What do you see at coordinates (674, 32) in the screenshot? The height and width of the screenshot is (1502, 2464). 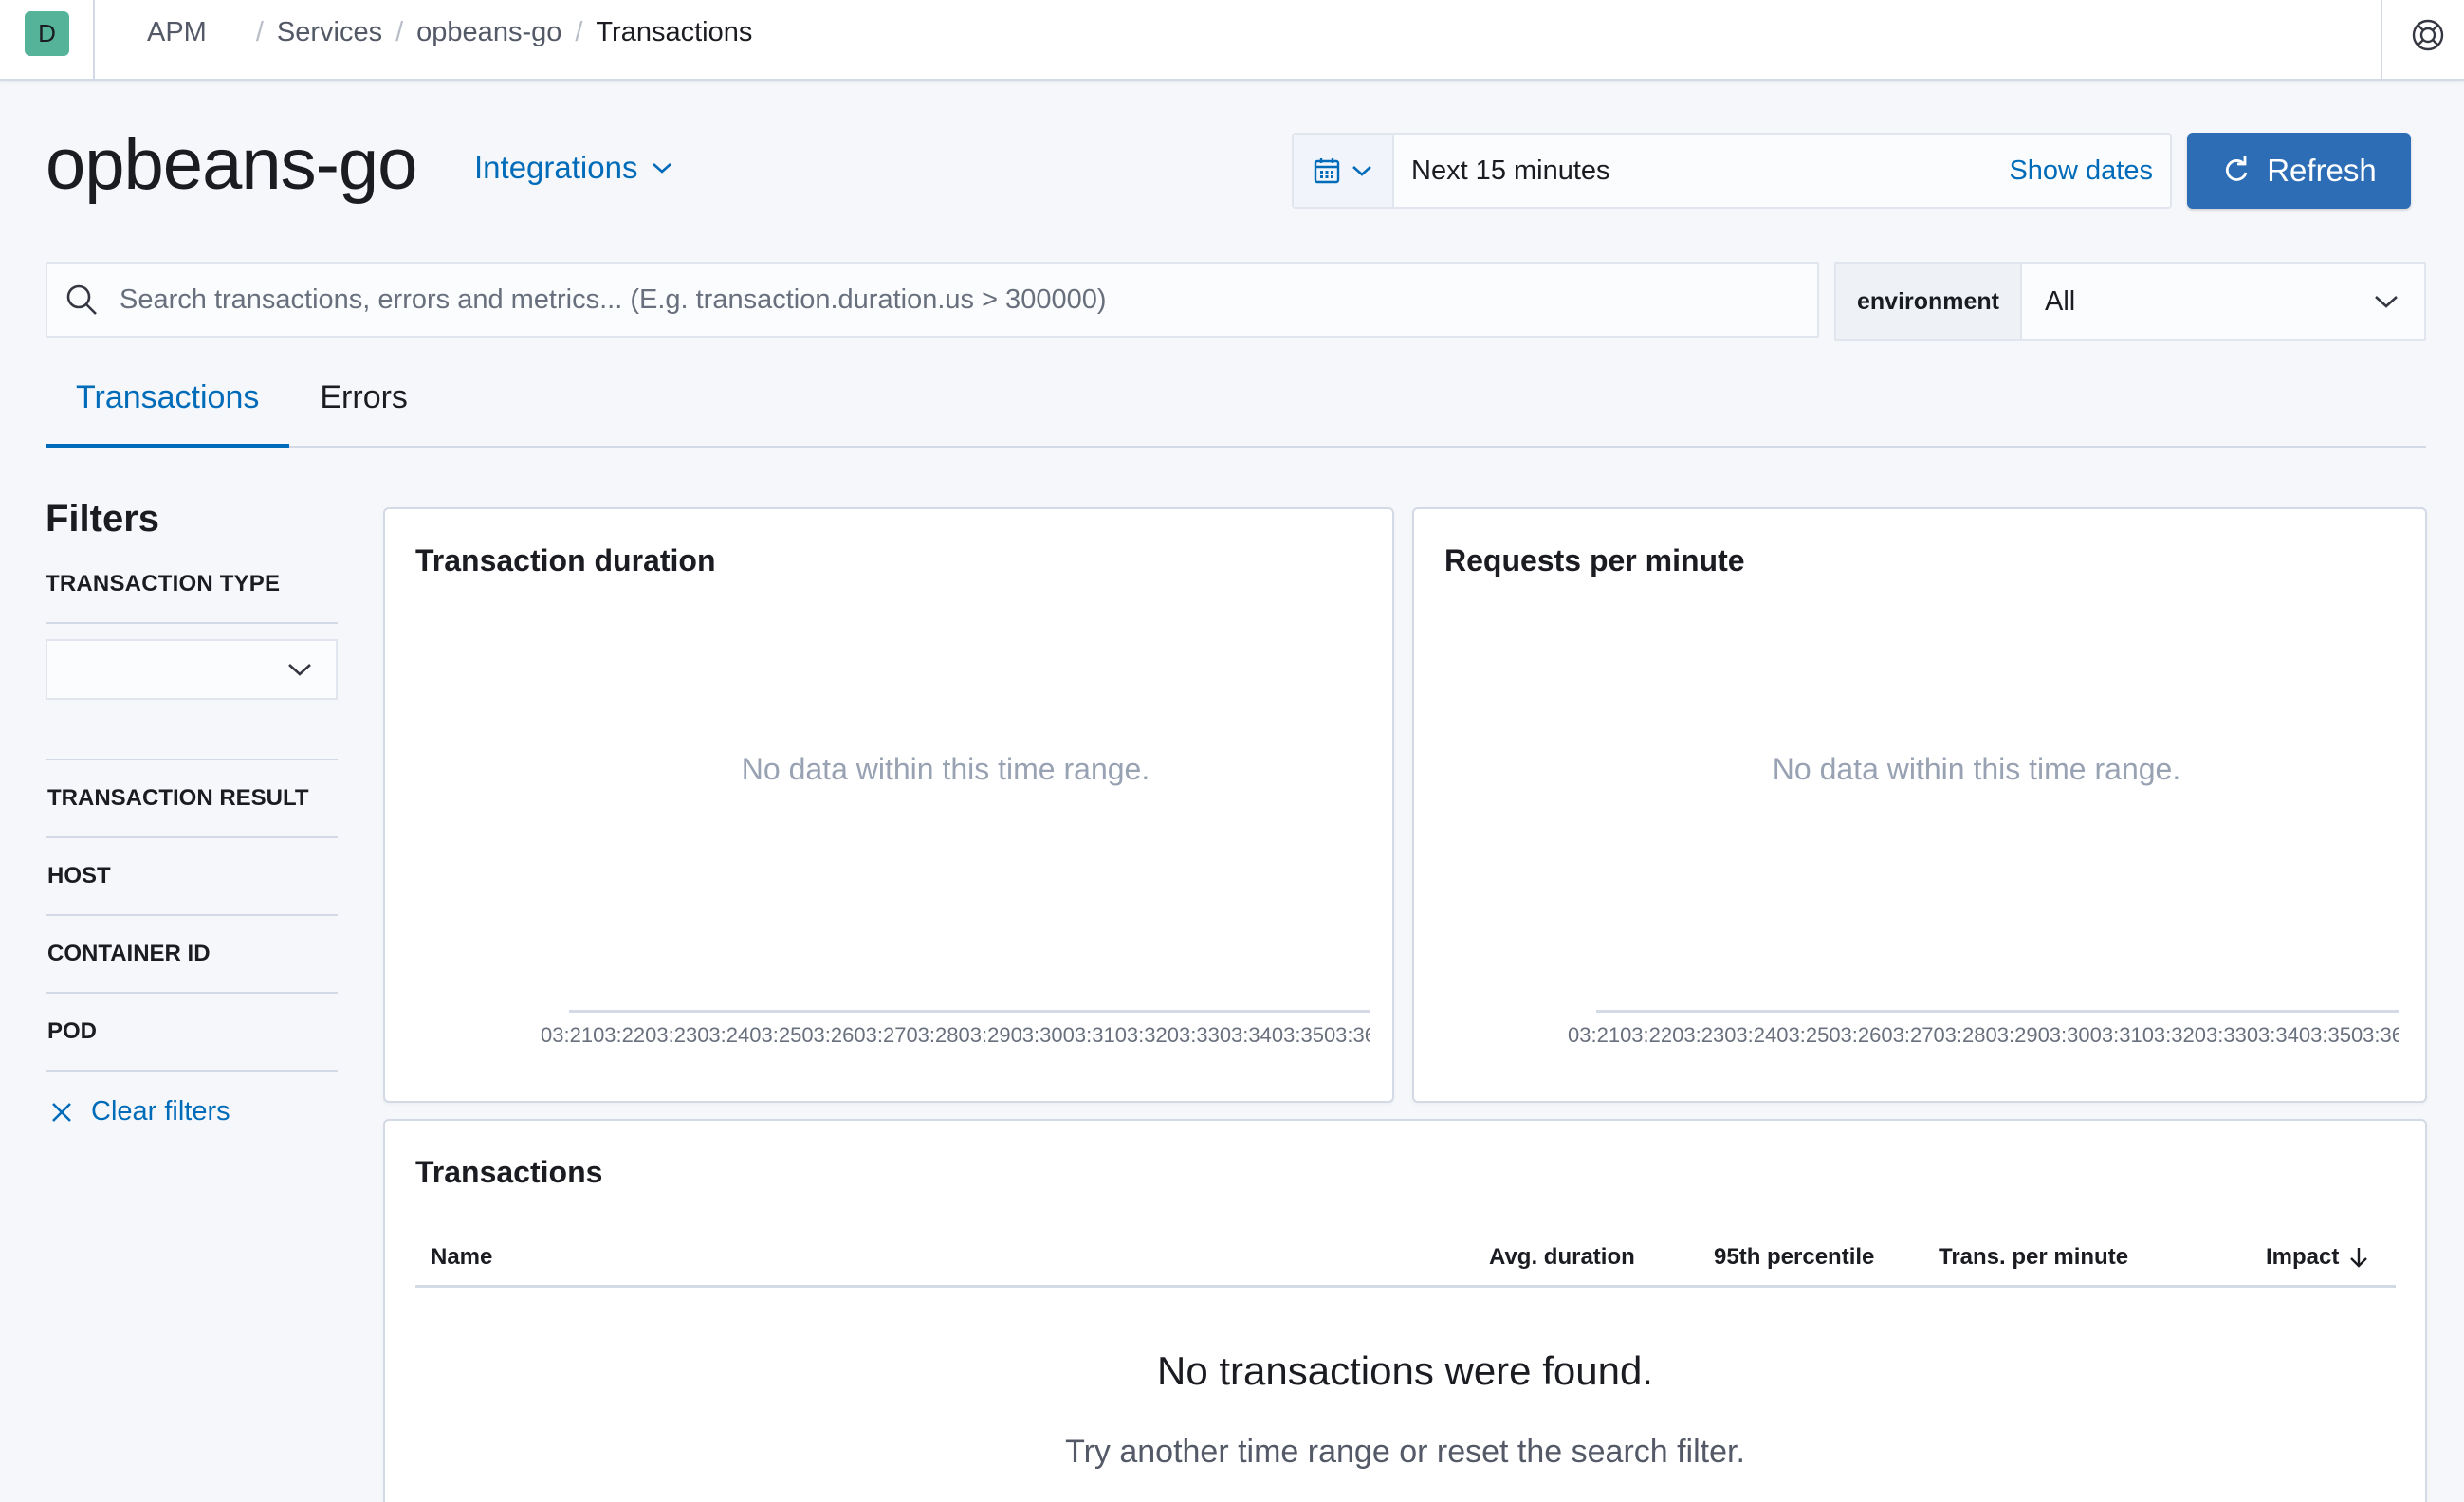 I see `breadcrumb-current: Transactions` at bounding box center [674, 32].